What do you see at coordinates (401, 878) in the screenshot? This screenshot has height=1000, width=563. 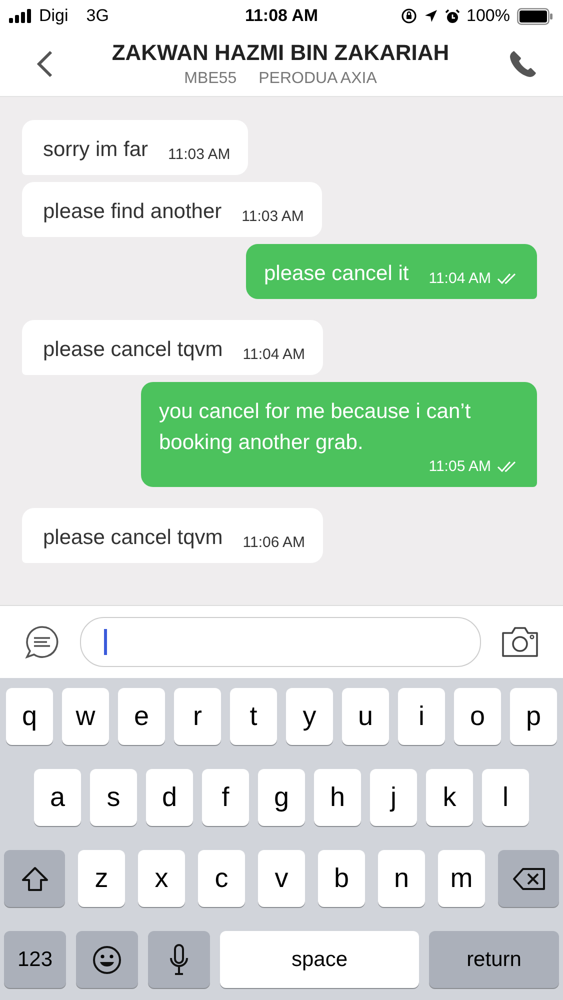 I see `letter-key: n` at bounding box center [401, 878].